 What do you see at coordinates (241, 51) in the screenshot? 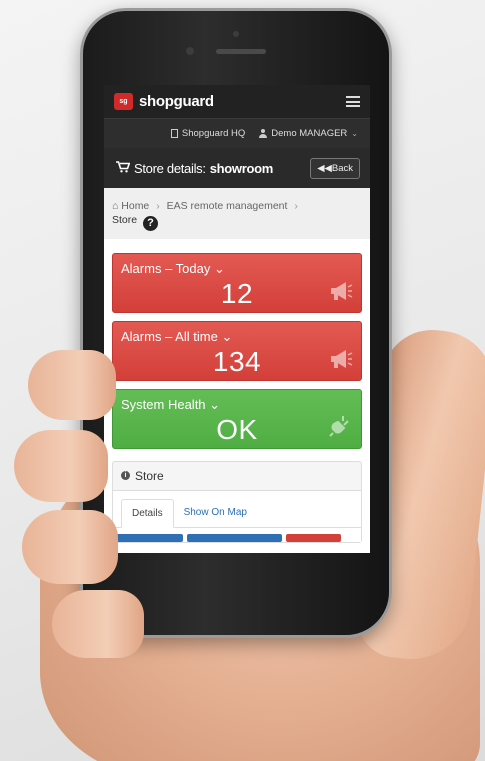
I see `phone-speaker` at bounding box center [241, 51].